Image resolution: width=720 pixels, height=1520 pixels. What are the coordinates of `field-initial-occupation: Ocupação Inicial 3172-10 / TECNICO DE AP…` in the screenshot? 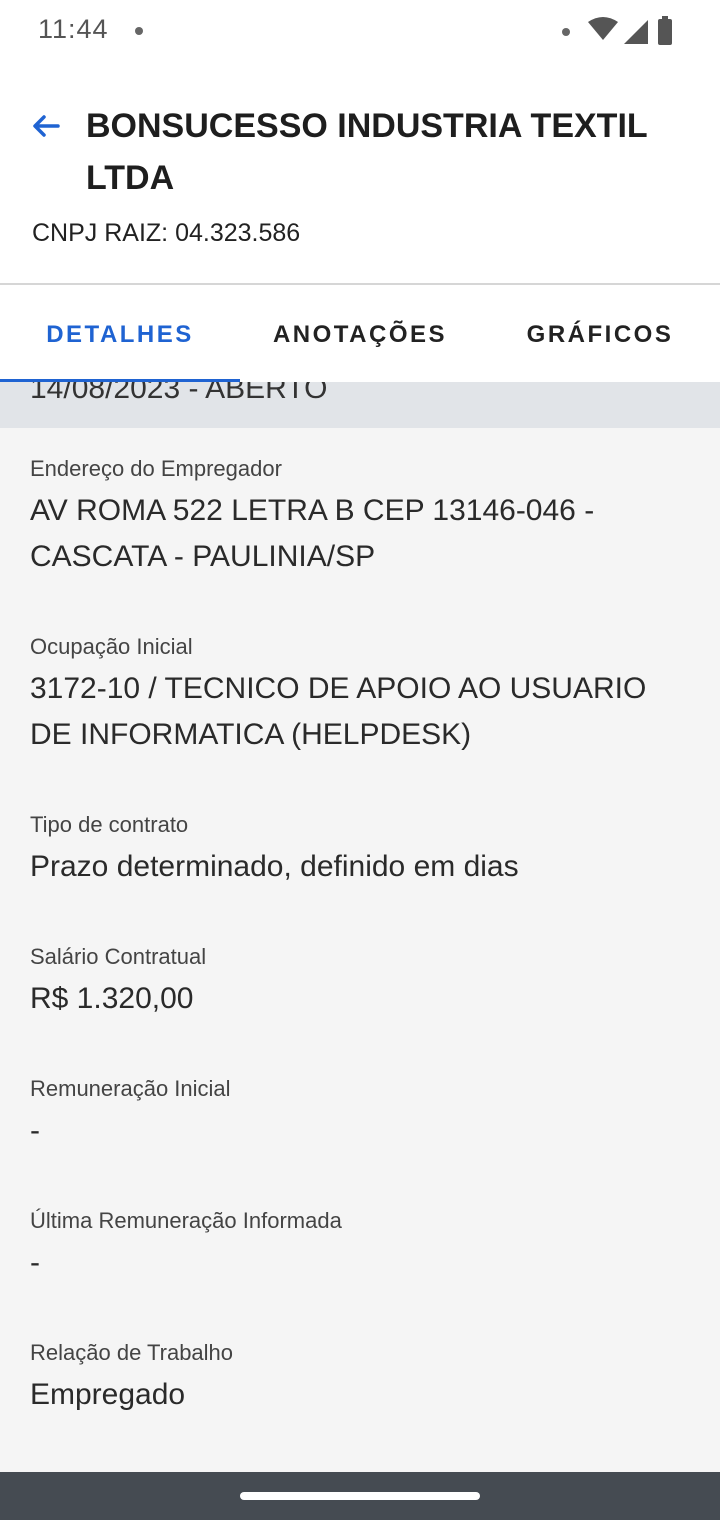 It's located at (360, 695).